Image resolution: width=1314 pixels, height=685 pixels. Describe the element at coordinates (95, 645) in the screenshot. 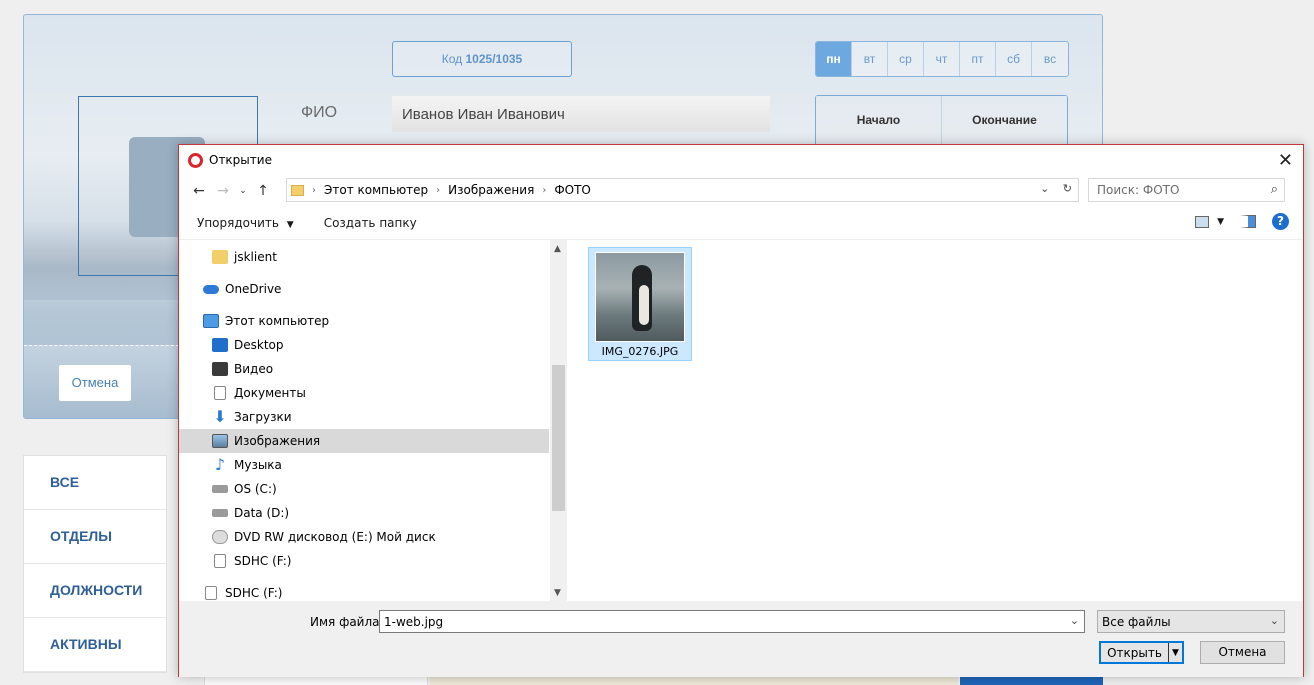

I see `side-menu-item-active: АКТИВНЫ` at that location.